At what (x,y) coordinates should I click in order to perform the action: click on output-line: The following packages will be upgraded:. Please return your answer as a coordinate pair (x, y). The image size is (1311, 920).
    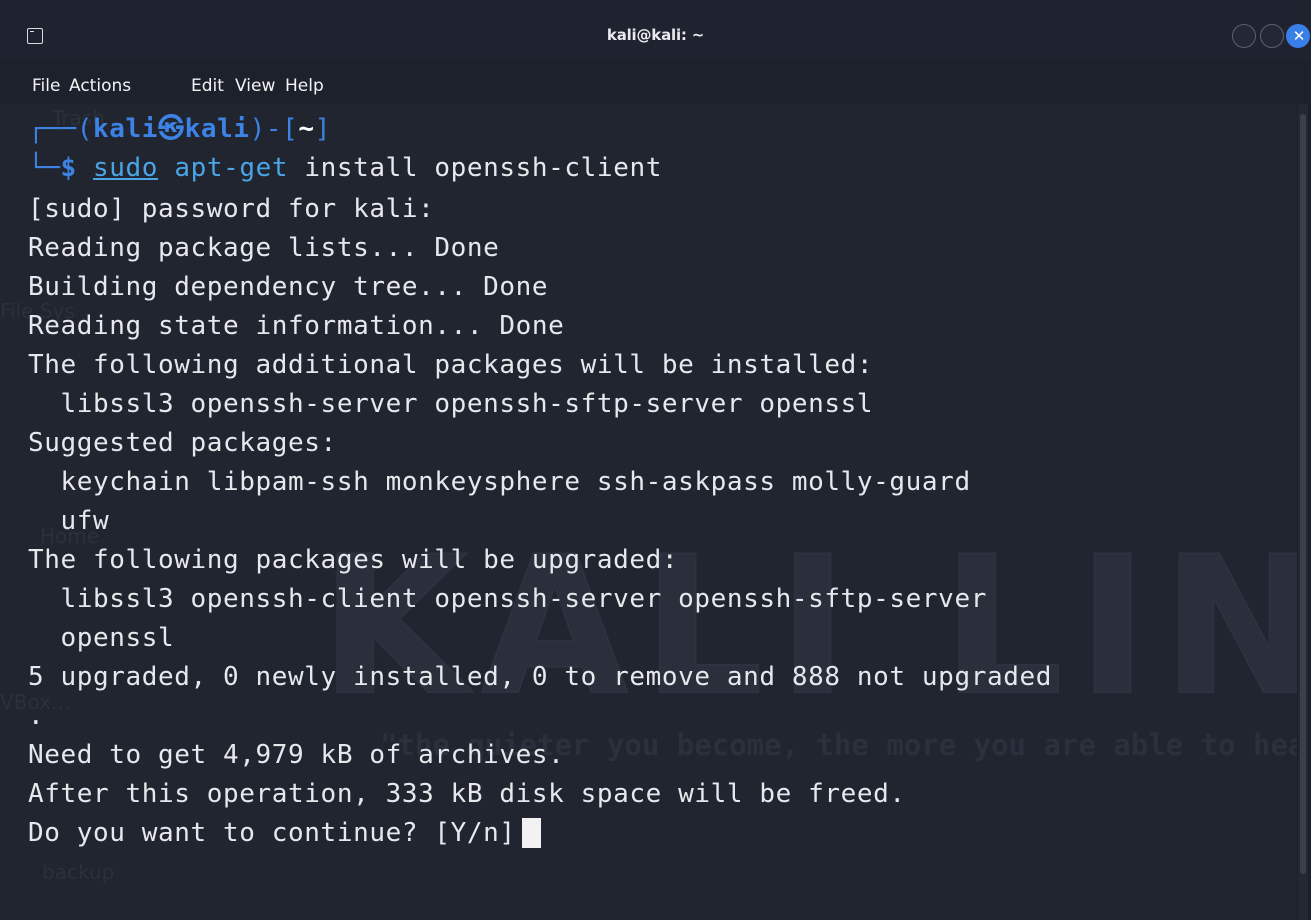
    Looking at the image, I should click on (353, 560).